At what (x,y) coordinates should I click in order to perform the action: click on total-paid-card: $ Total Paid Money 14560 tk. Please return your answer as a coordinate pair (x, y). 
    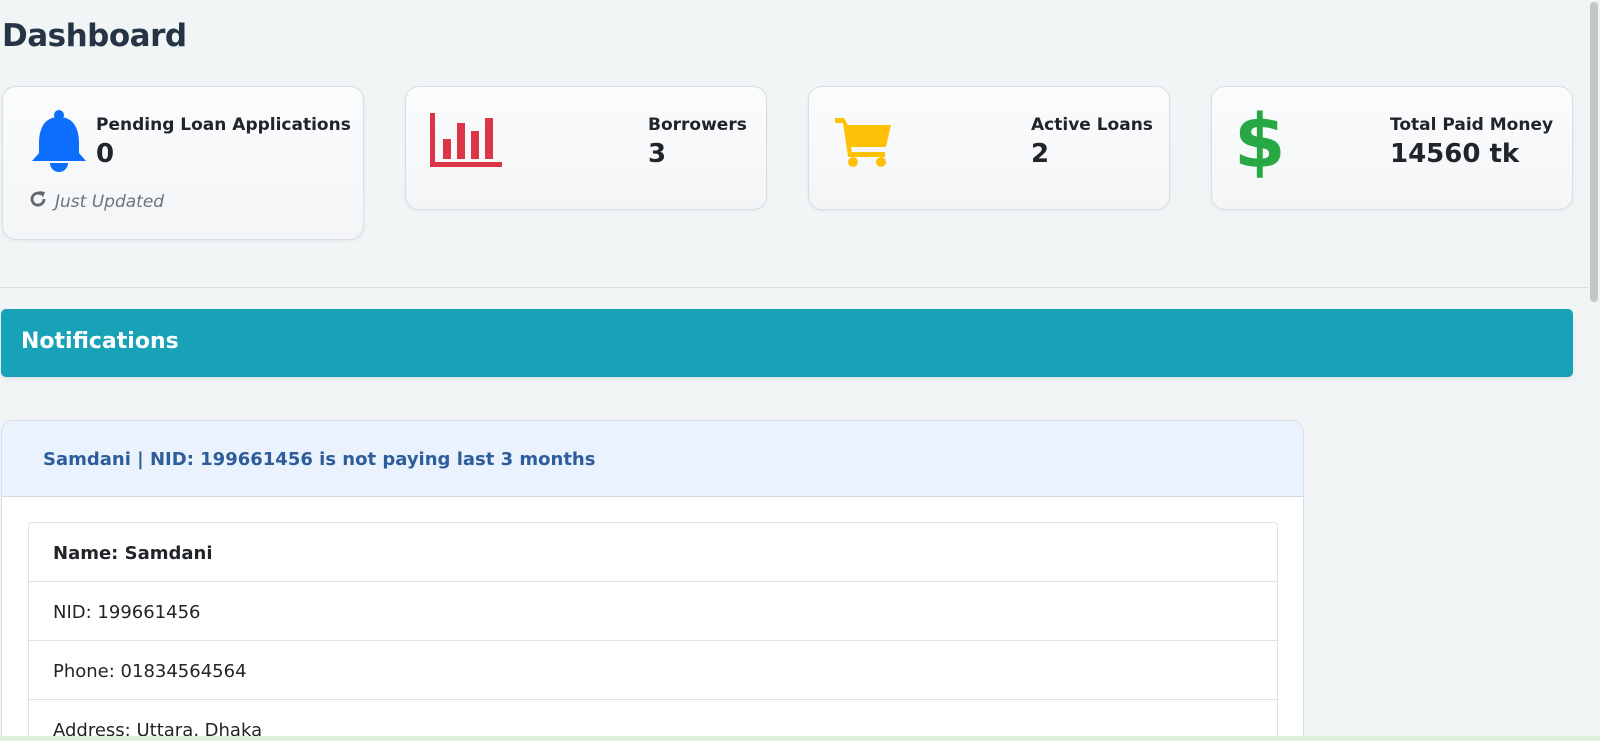
    Looking at the image, I should click on (1392, 148).